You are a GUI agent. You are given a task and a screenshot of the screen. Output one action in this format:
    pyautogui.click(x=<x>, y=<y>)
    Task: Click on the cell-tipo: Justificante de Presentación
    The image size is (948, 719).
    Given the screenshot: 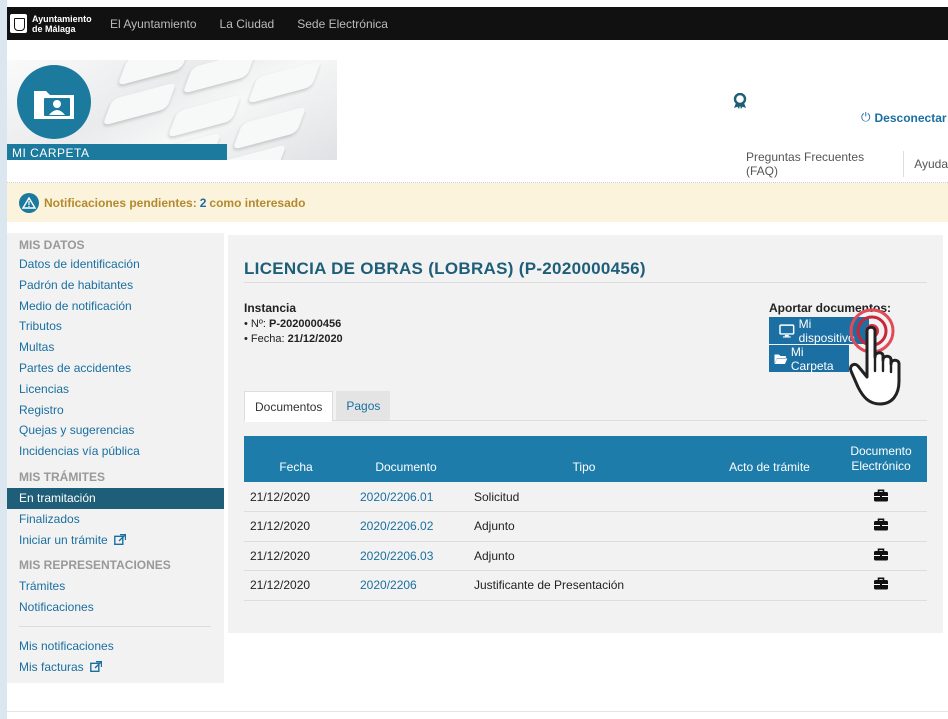 What is the action you would take?
    pyautogui.click(x=584, y=585)
    